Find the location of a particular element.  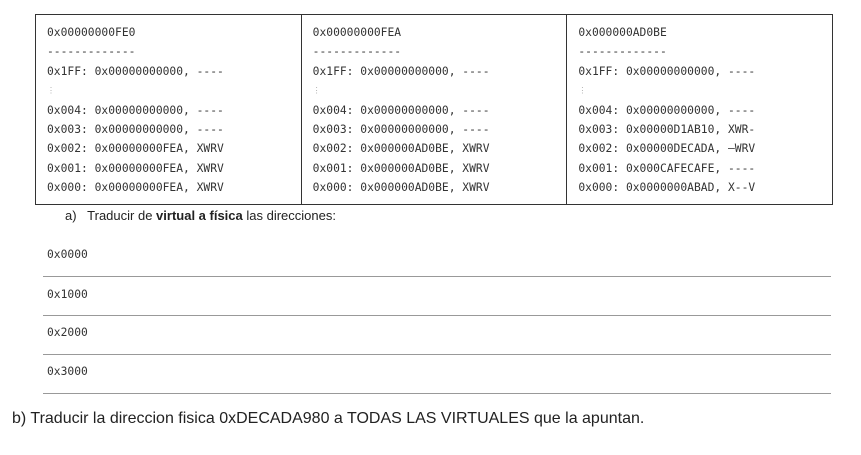

table-row: 0x003: 0x00000D1AB10, XWR- is located at coordinates (667, 129).